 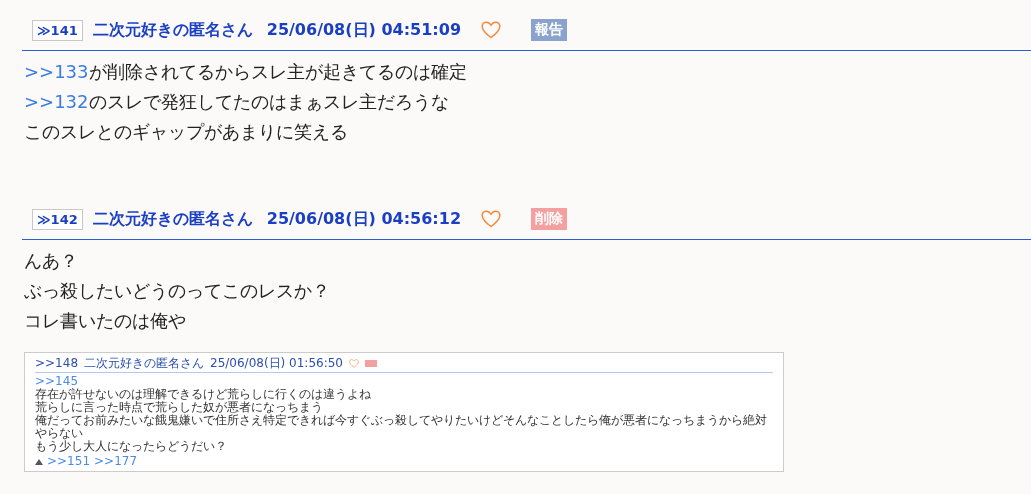 What do you see at coordinates (51, 260) in the screenshot?
I see `post-text: んあ？` at bounding box center [51, 260].